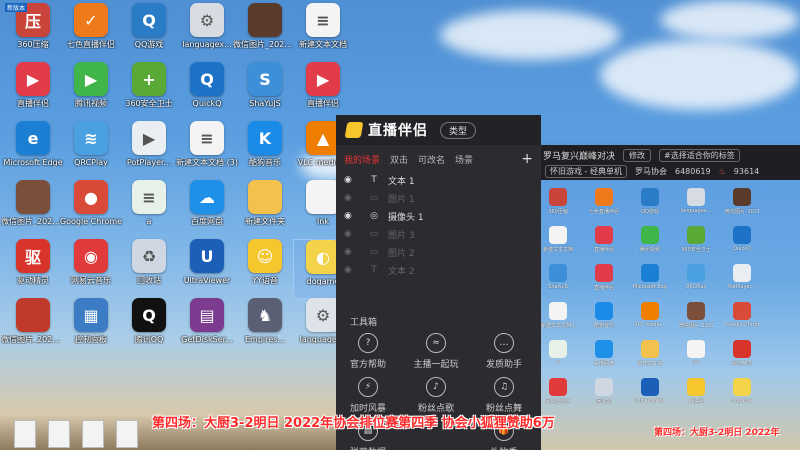  What do you see at coordinates (265, 269) in the screenshot?
I see `desktop-icon: ☺ YY语音` at bounding box center [265, 269].